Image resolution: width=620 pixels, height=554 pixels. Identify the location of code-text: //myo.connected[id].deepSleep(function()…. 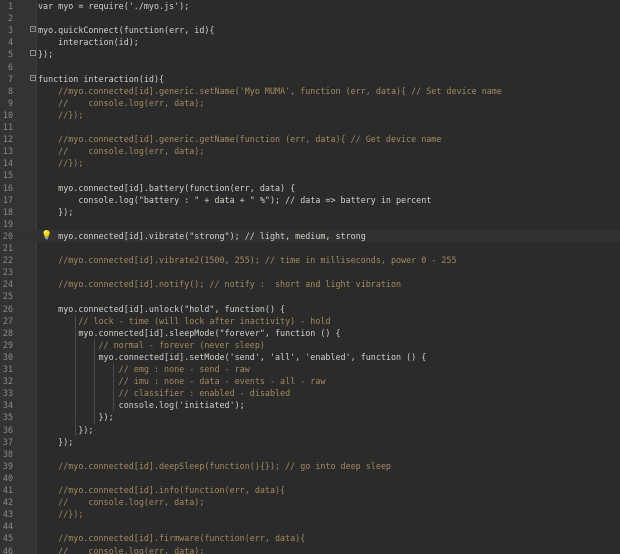
(214, 465).